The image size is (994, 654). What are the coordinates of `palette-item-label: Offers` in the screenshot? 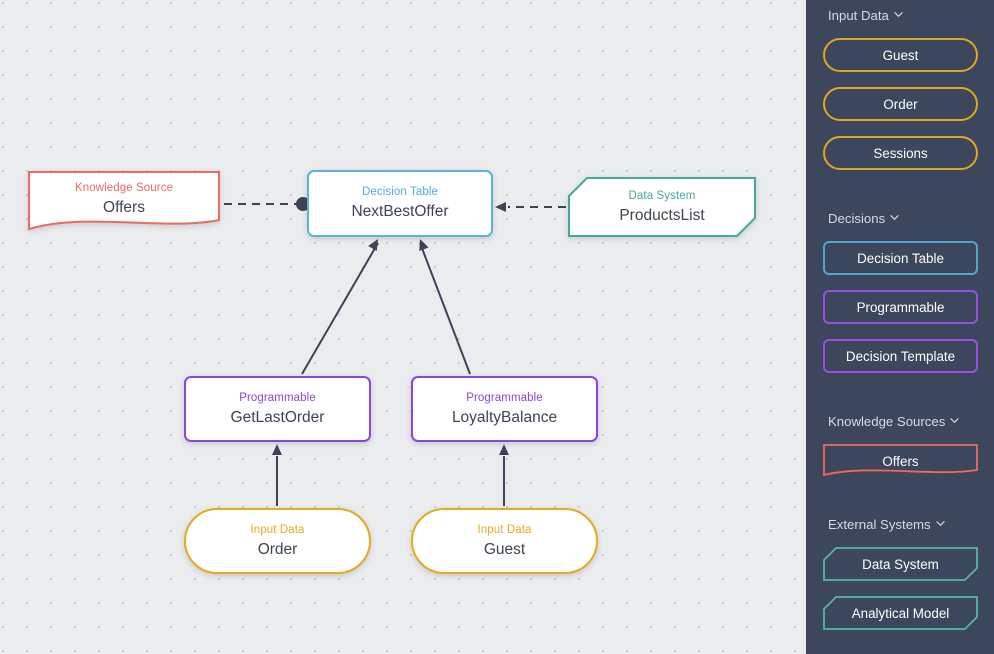 It's located at (900, 461).